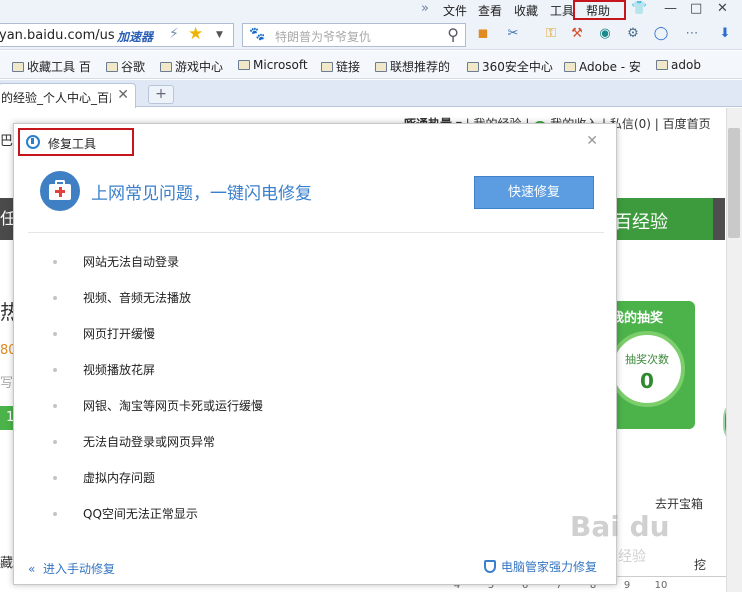  I want to click on left-text: 写, so click(7, 383).